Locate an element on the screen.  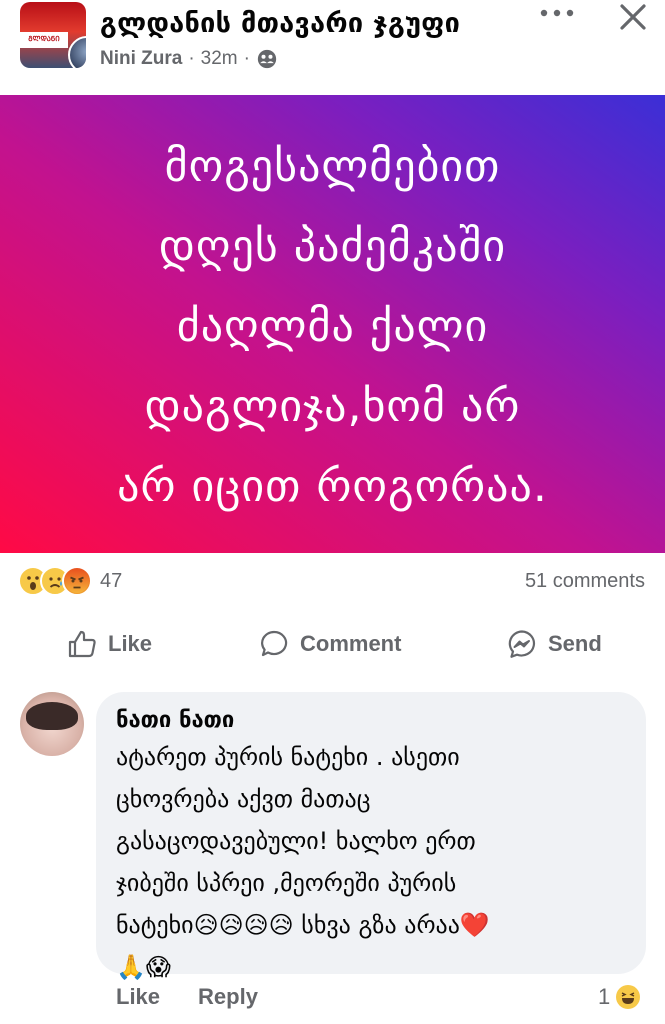
send-label: Send is located at coordinates (575, 643).